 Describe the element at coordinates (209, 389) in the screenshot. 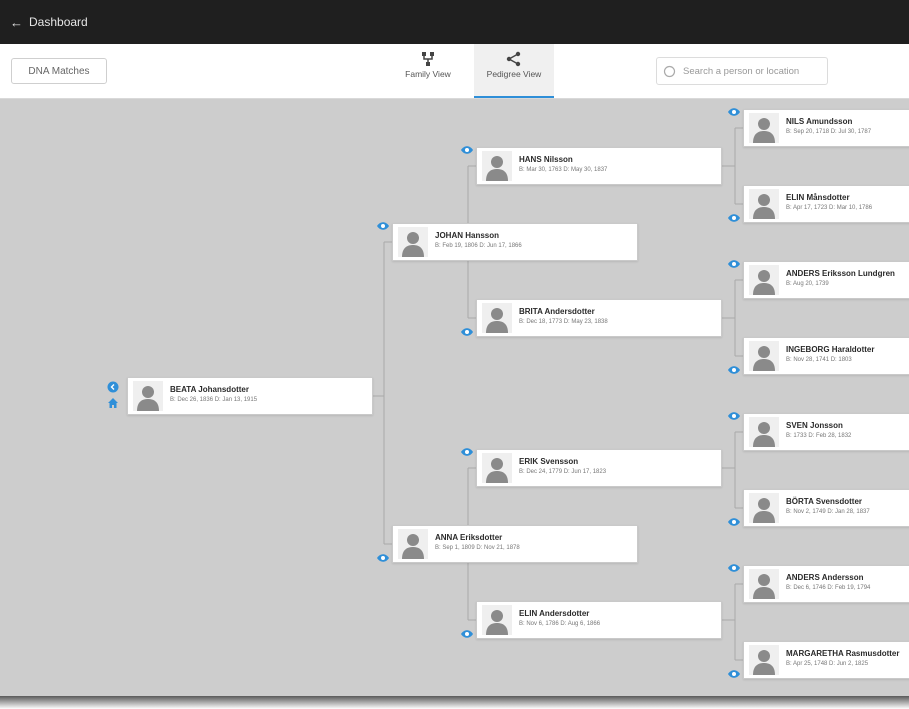

I see `person-name: BEATA Johansdotter` at that location.